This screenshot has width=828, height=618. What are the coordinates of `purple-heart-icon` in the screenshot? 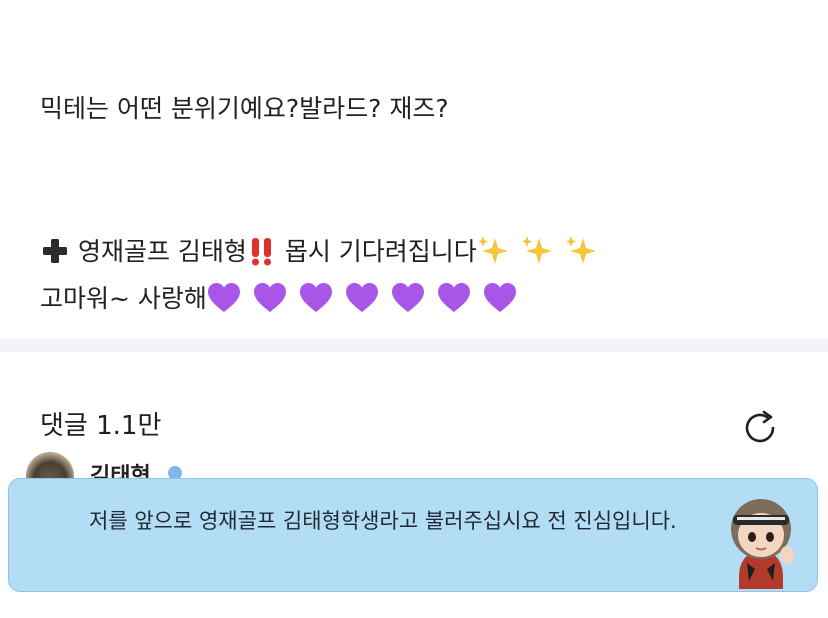 It's located at (361, 297).